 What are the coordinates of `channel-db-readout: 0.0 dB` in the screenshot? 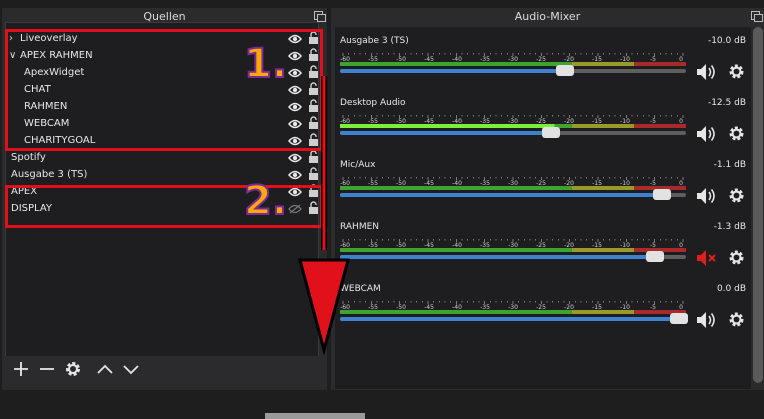 It's located at (731, 289).